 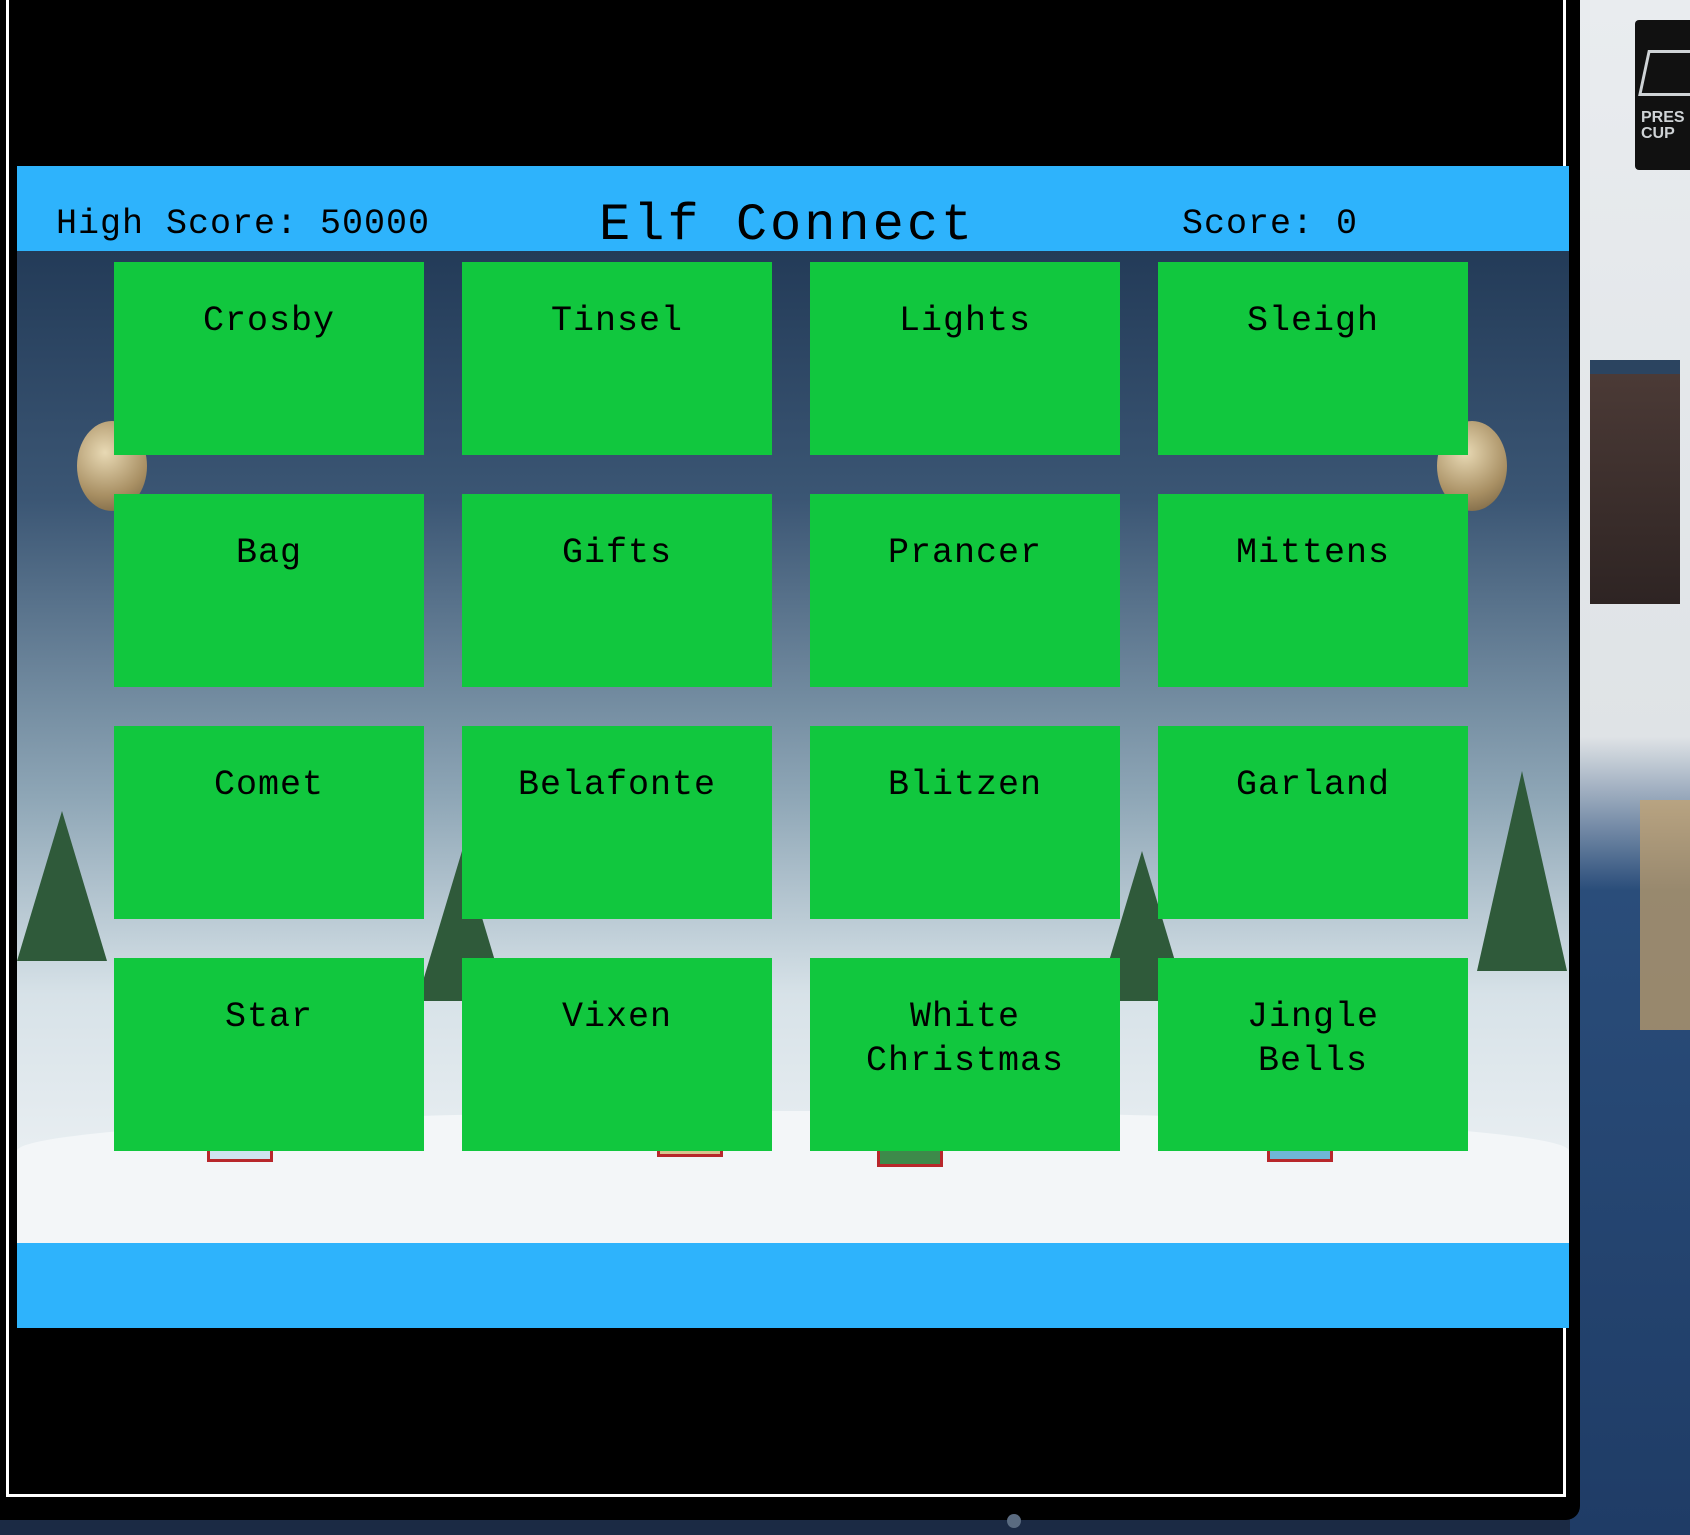 I want to click on word-tile: Crosby, so click(x=269, y=358).